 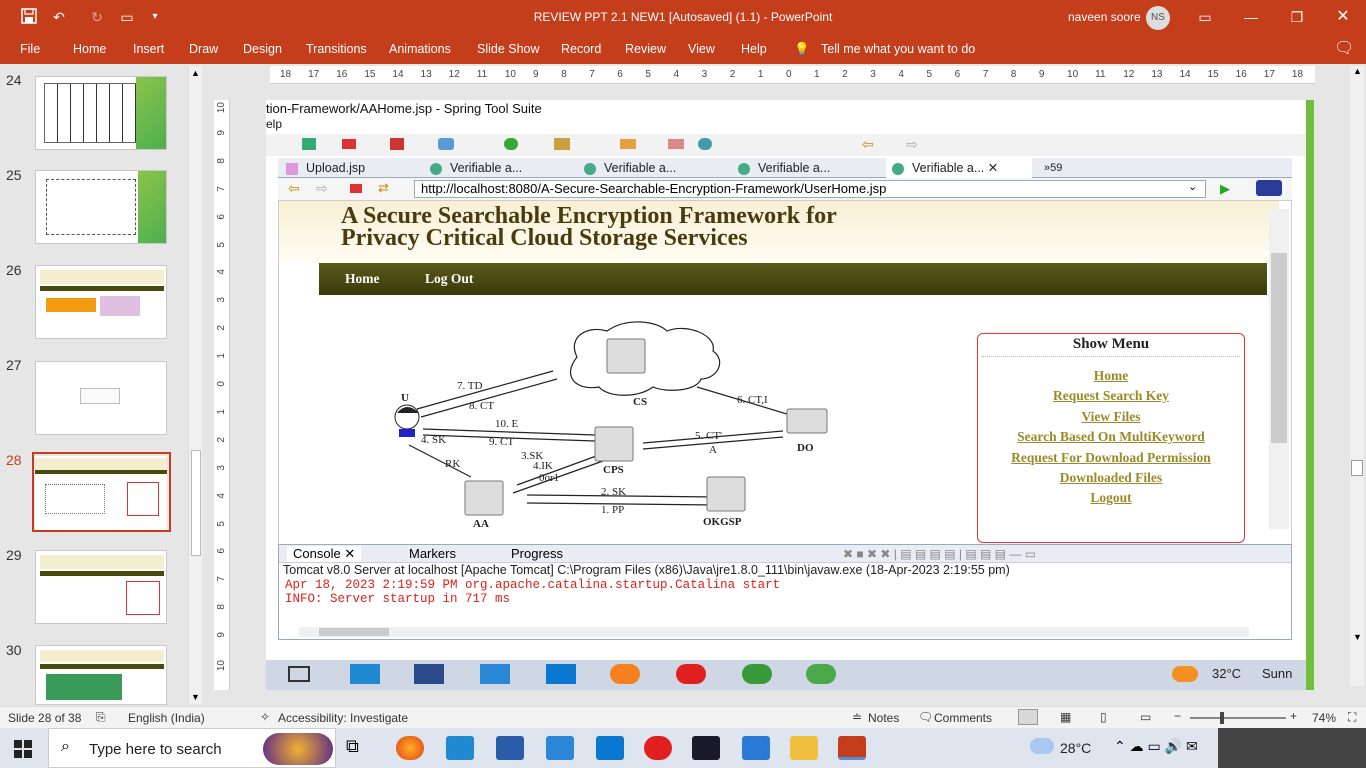 What do you see at coordinates (1225, 189) in the screenshot?
I see `go-icon: ▶` at bounding box center [1225, 189].